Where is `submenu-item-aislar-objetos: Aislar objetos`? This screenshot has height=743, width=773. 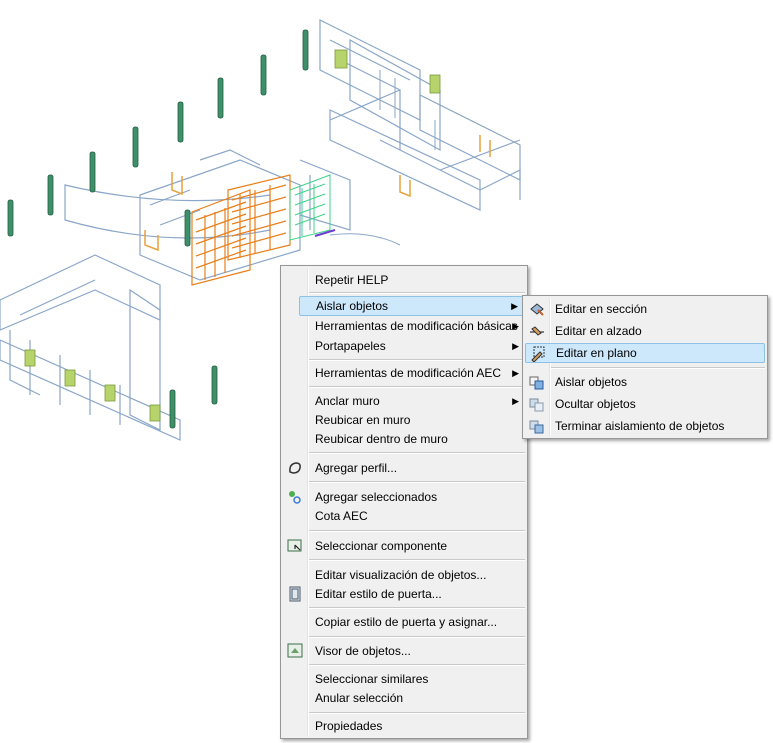
submenu-item-aislar-objetos: Aislar objetos is located at coordinates (645, 382).